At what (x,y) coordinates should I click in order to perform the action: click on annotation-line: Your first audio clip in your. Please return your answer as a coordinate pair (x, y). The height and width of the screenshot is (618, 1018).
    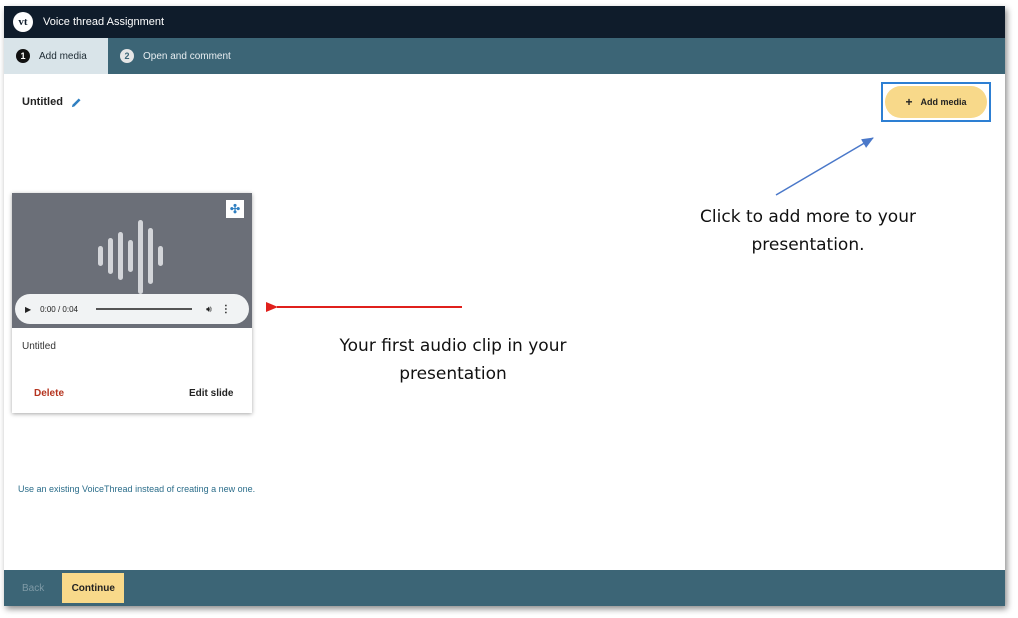
    Looking at the image, I should click on (453, 346).